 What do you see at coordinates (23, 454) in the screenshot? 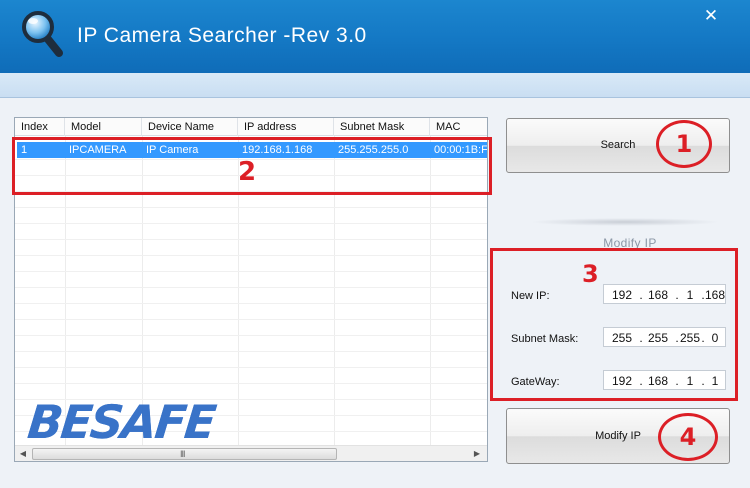
I see `scroll-left-arrow-icon: ◀` at bounding box center [23, 454].